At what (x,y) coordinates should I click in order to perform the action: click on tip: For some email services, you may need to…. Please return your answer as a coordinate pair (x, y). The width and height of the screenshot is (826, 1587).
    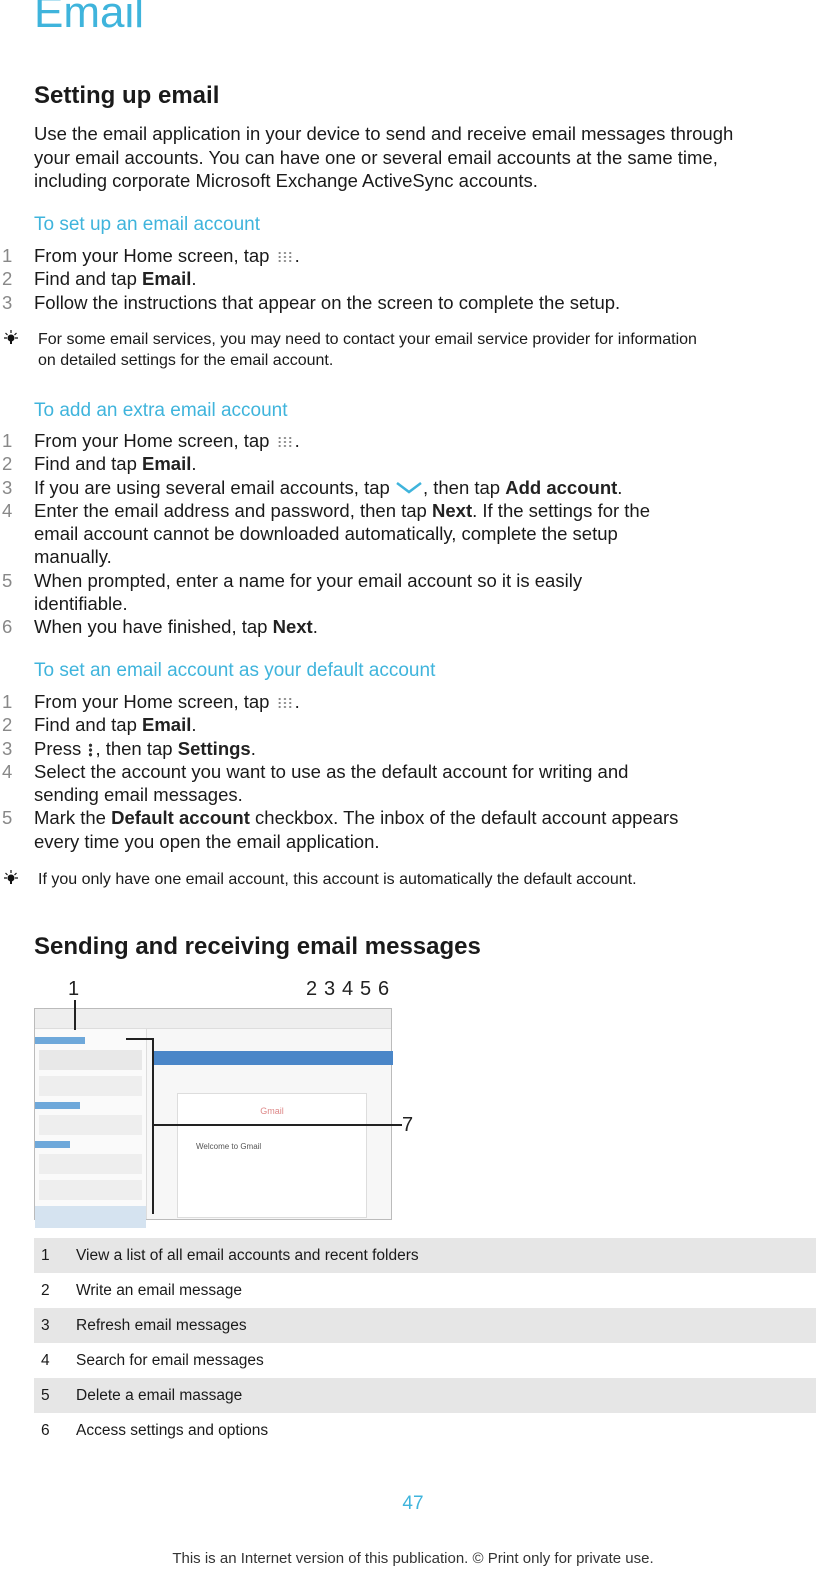
    Looking at the image, I should click on (348, 350).